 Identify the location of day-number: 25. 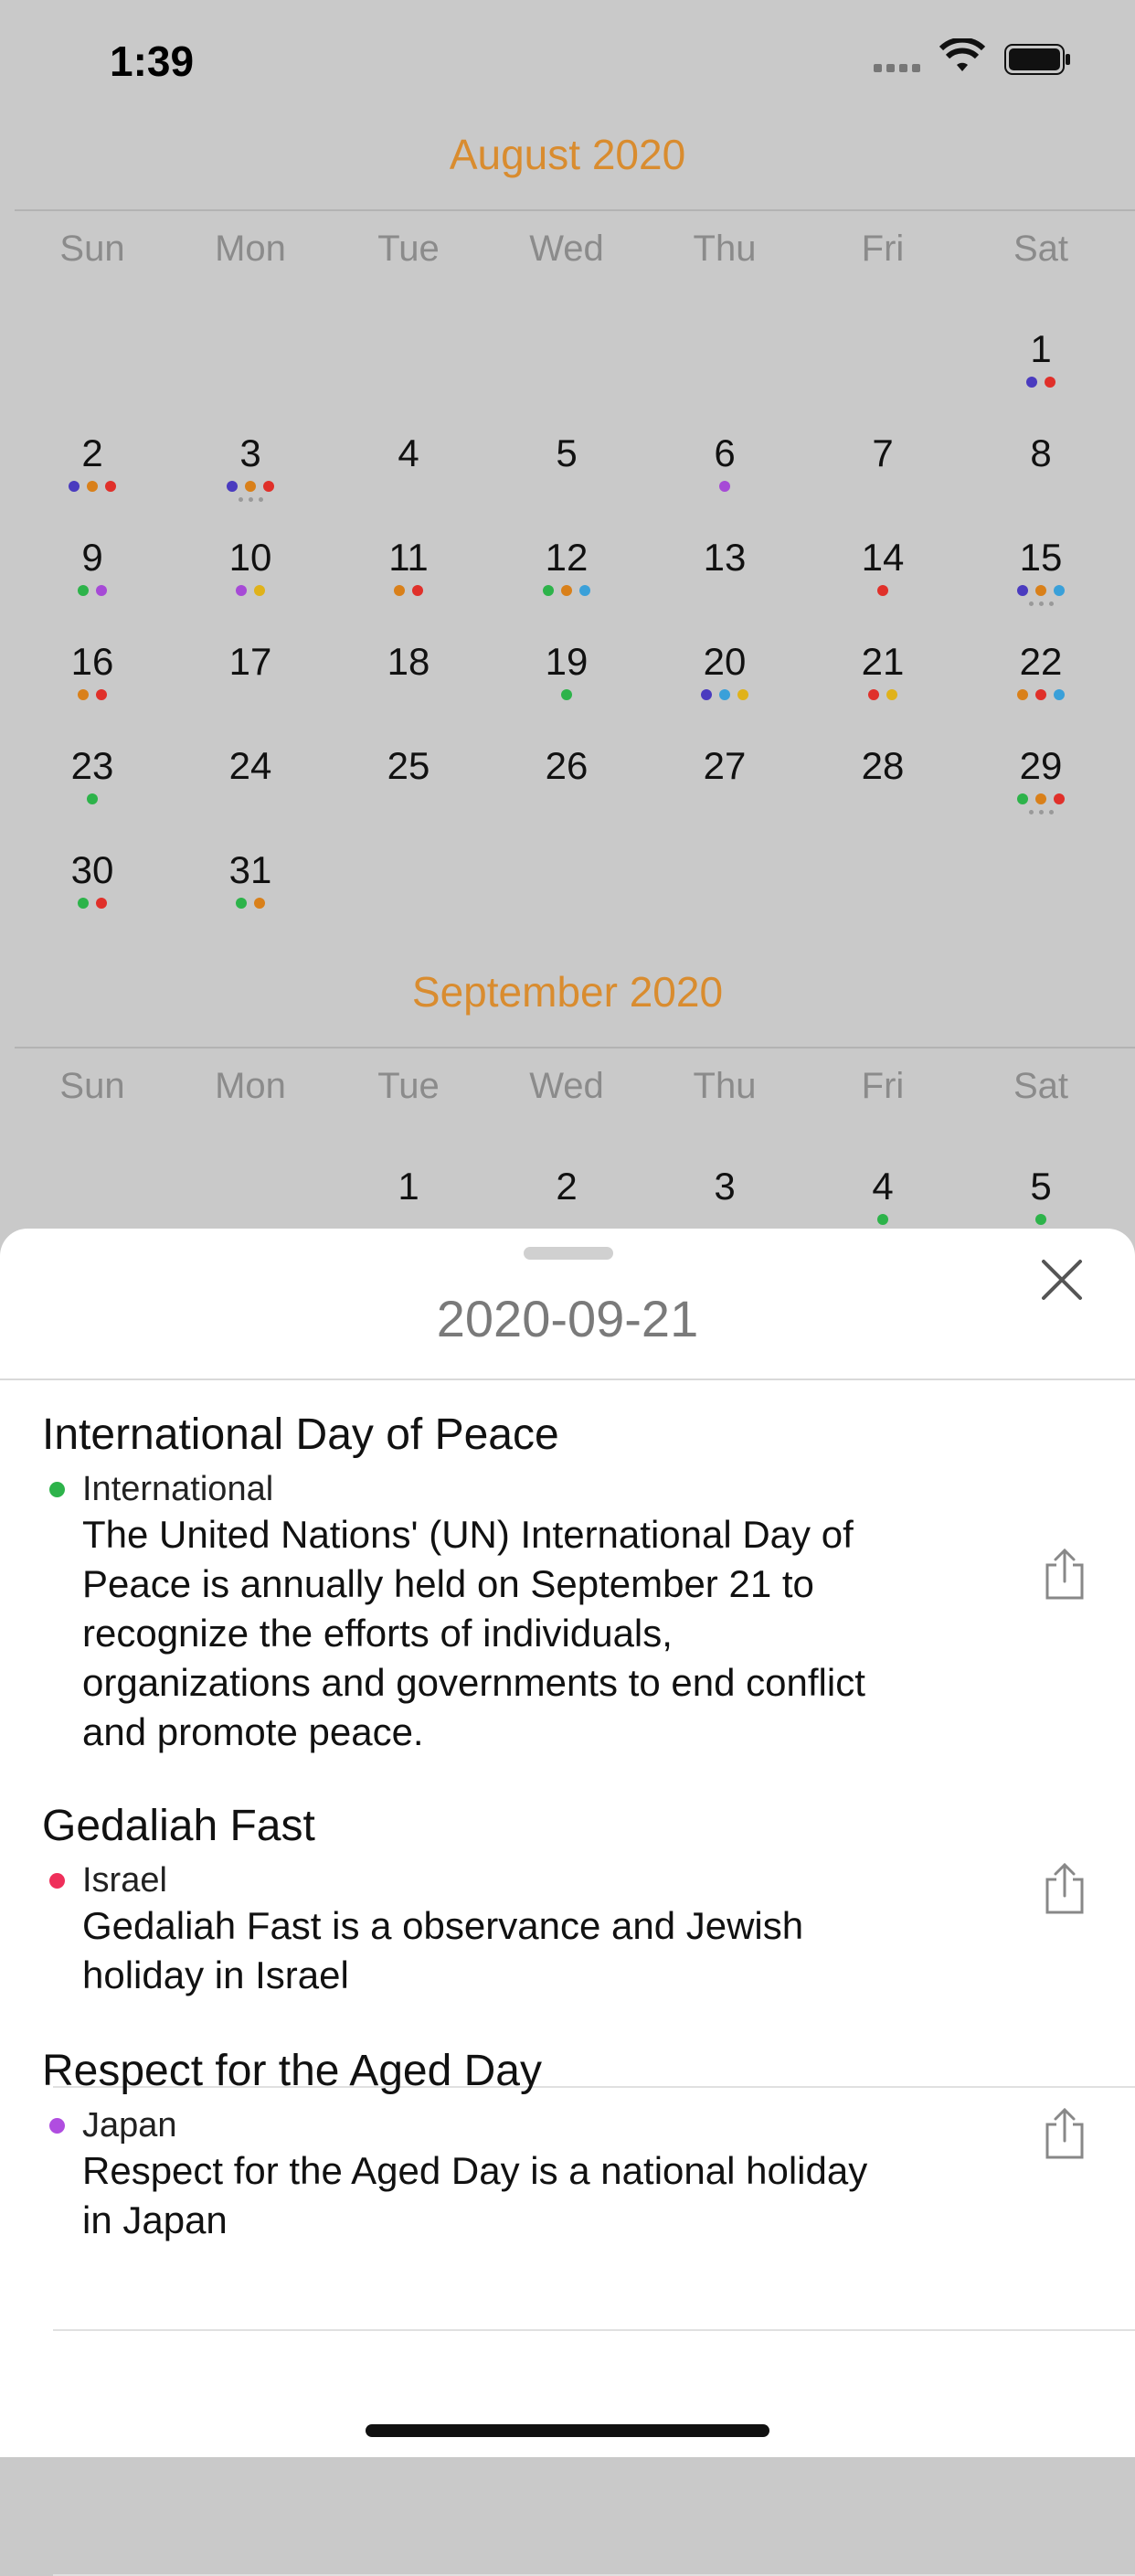
(408, 766).